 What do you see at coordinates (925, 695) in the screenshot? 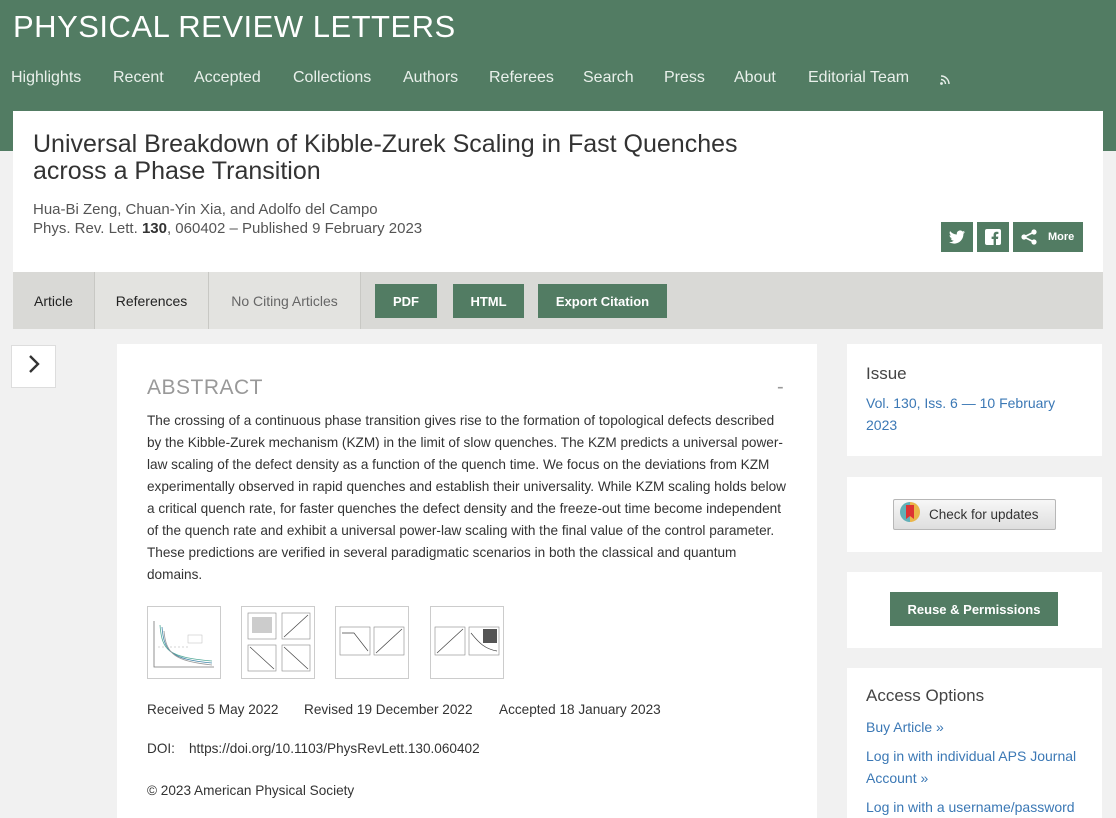
I see `access-options-heading: Access Options` at bounding box center [925, 695].